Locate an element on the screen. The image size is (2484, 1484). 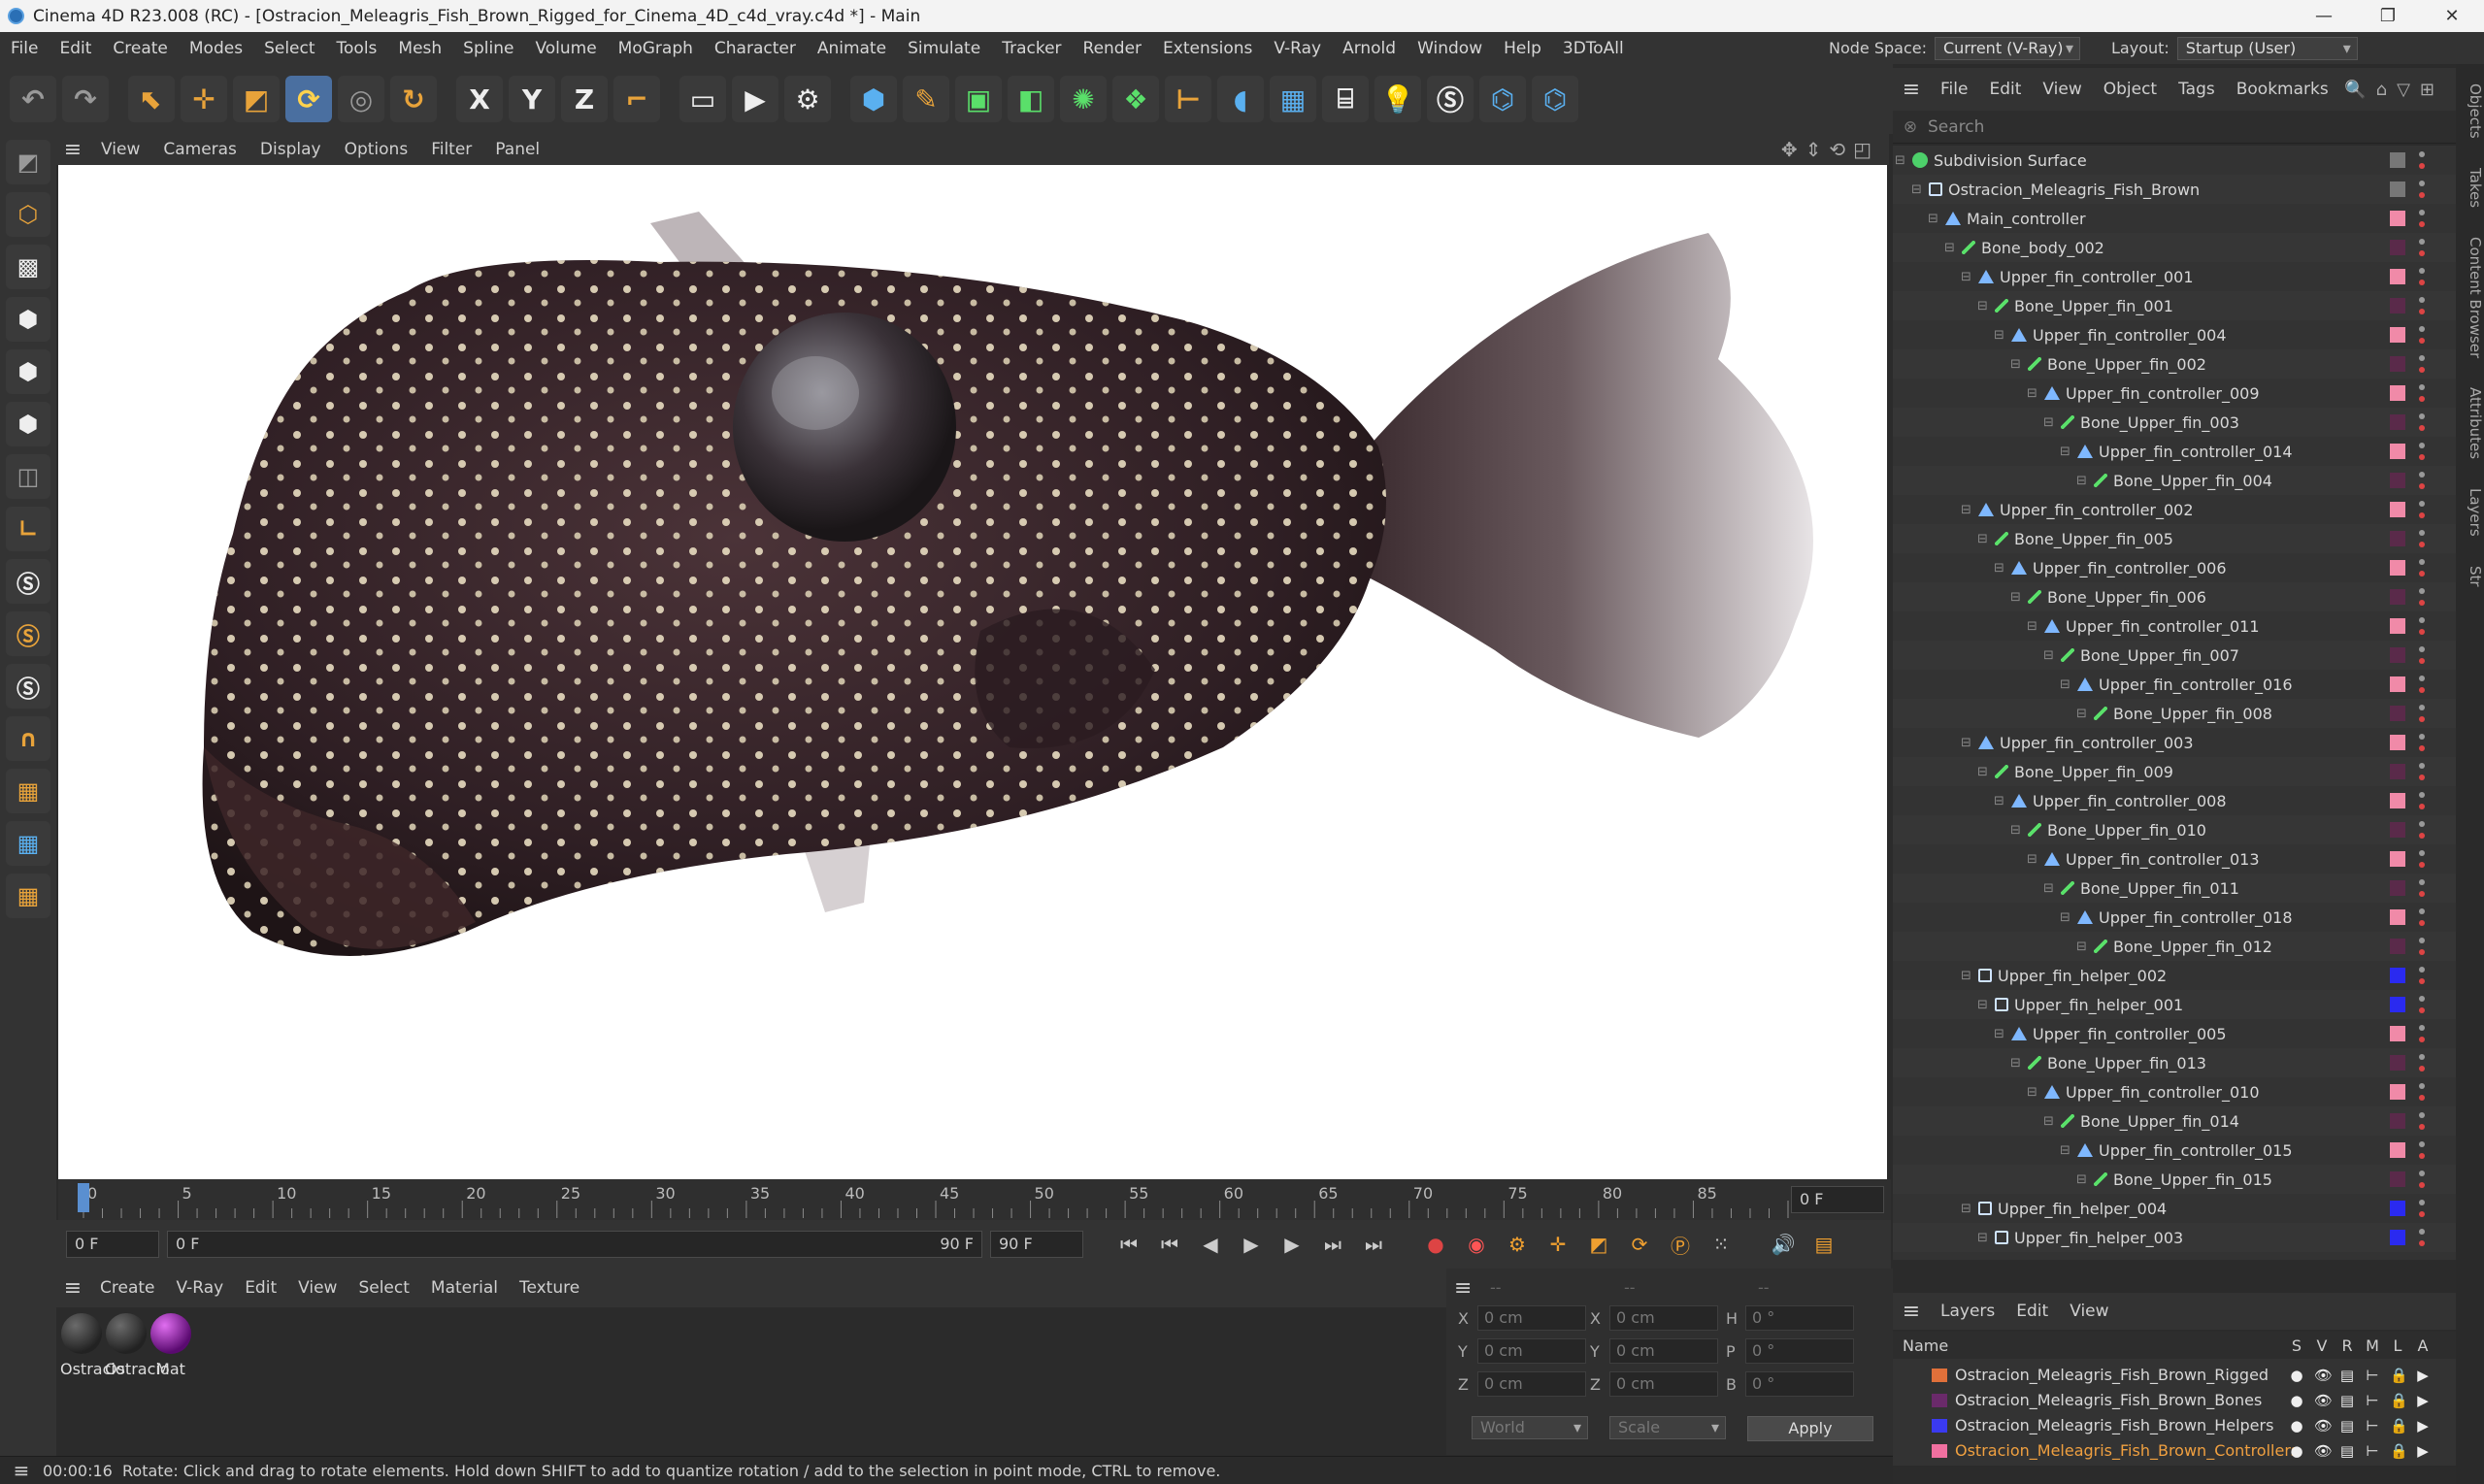
material-menu-v-ray: V-Ray is located at coordinates (200, 1288).